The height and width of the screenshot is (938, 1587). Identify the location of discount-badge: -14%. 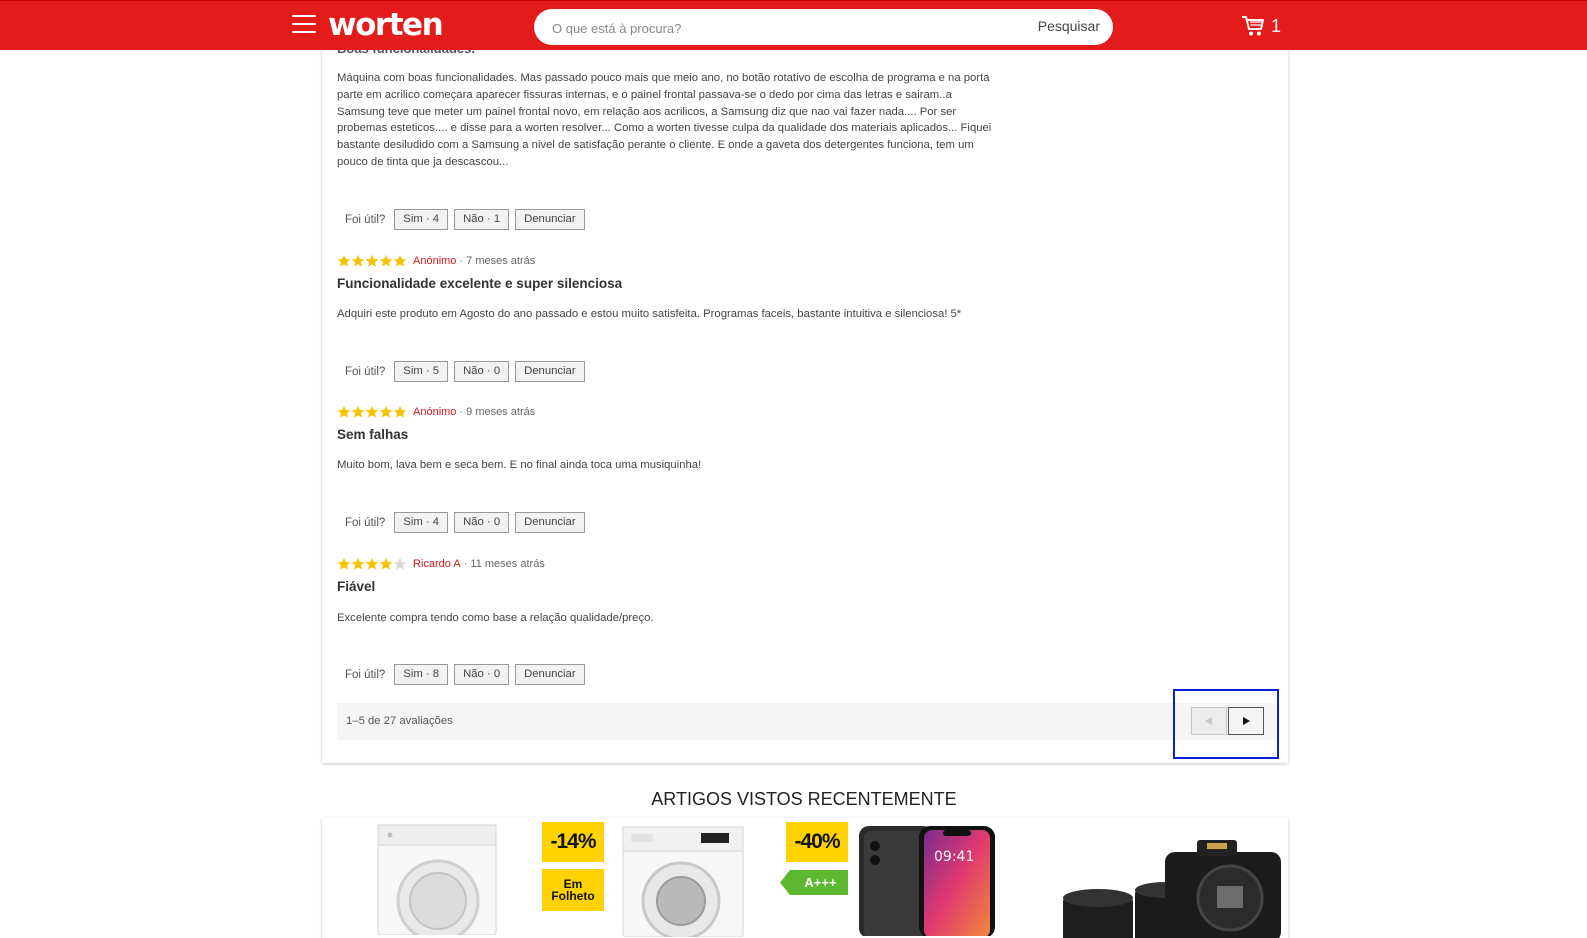
(573, 842).